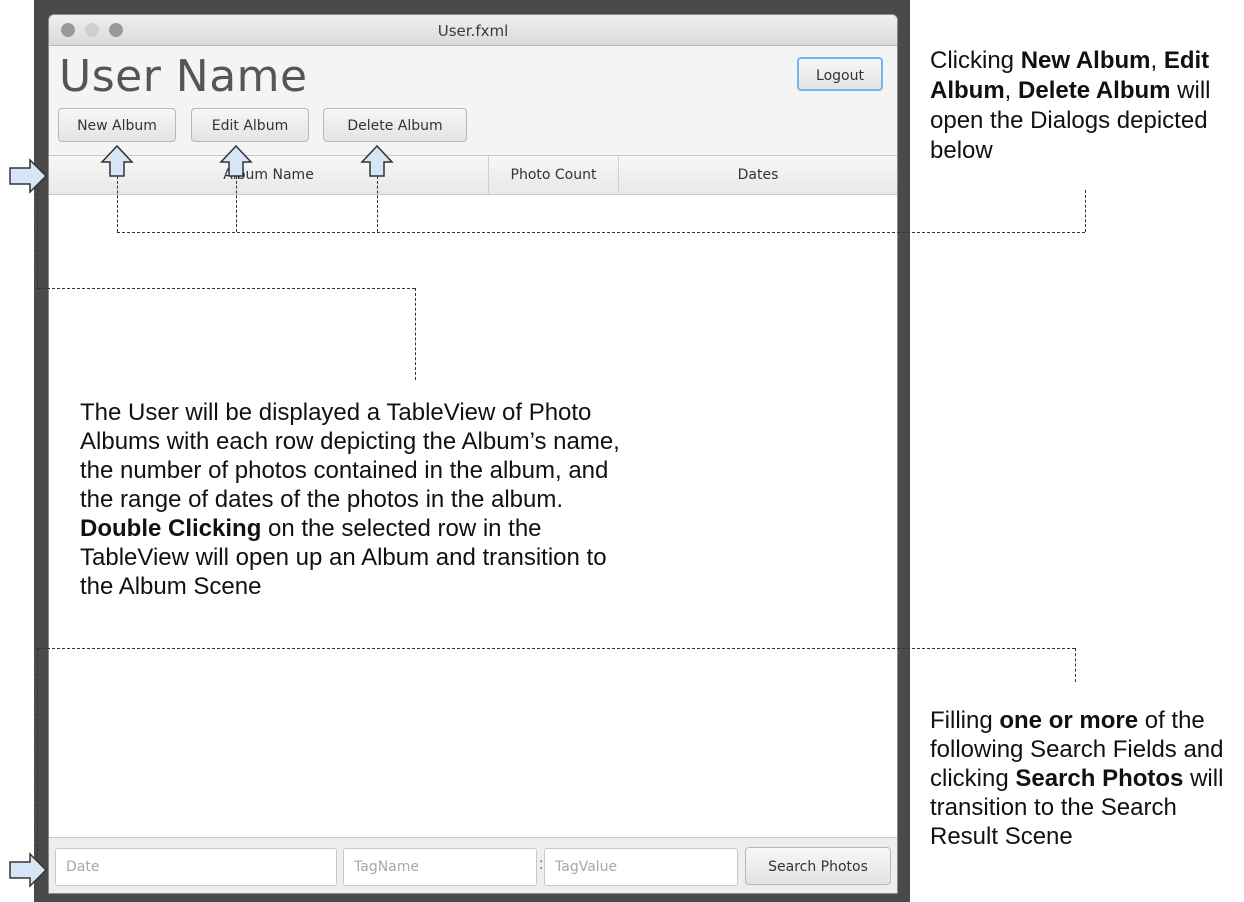 The image size is (1244, 902). I want to click on column-header-photo-count: Photo Count, so click(554, 175).